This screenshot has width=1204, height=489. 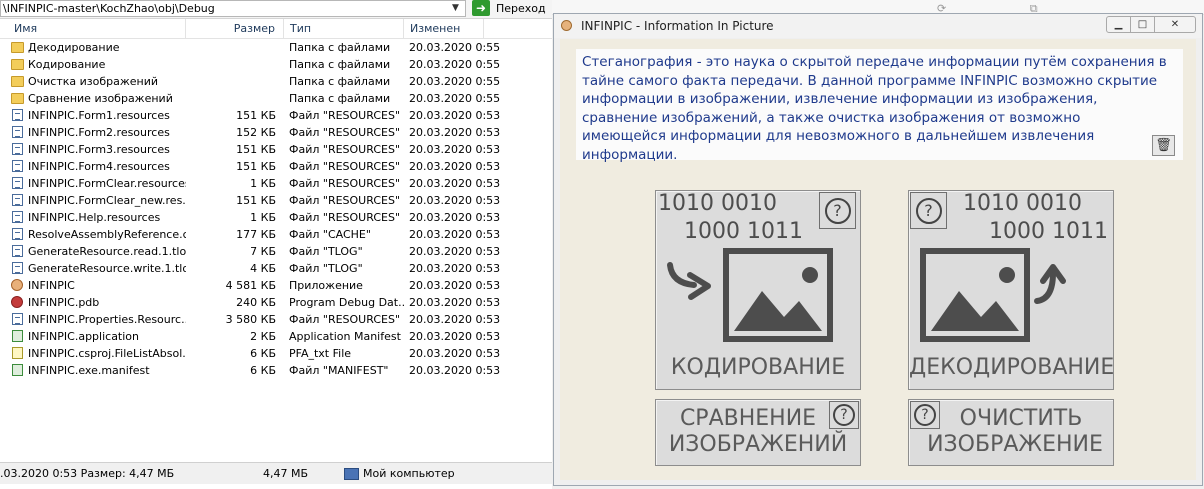 I want to click on compare-line2: ИЗОБРАЖЕНИЙ, so click(x=758, y=444).